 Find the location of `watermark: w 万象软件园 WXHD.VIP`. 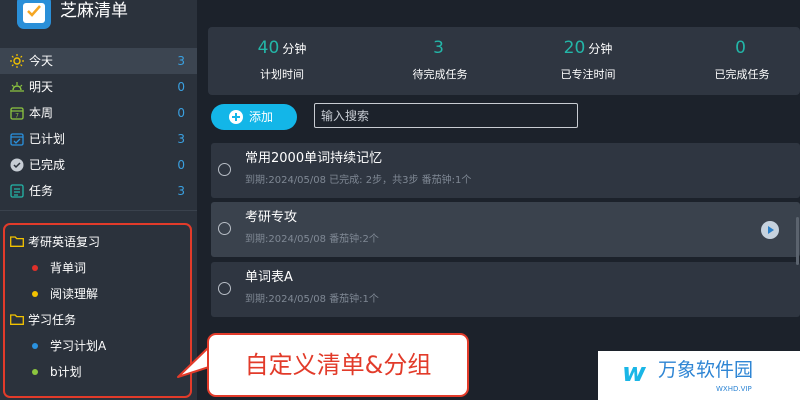

watermark: w 万象软件园 WXHD.VIP is located at coordinates (699, 375).